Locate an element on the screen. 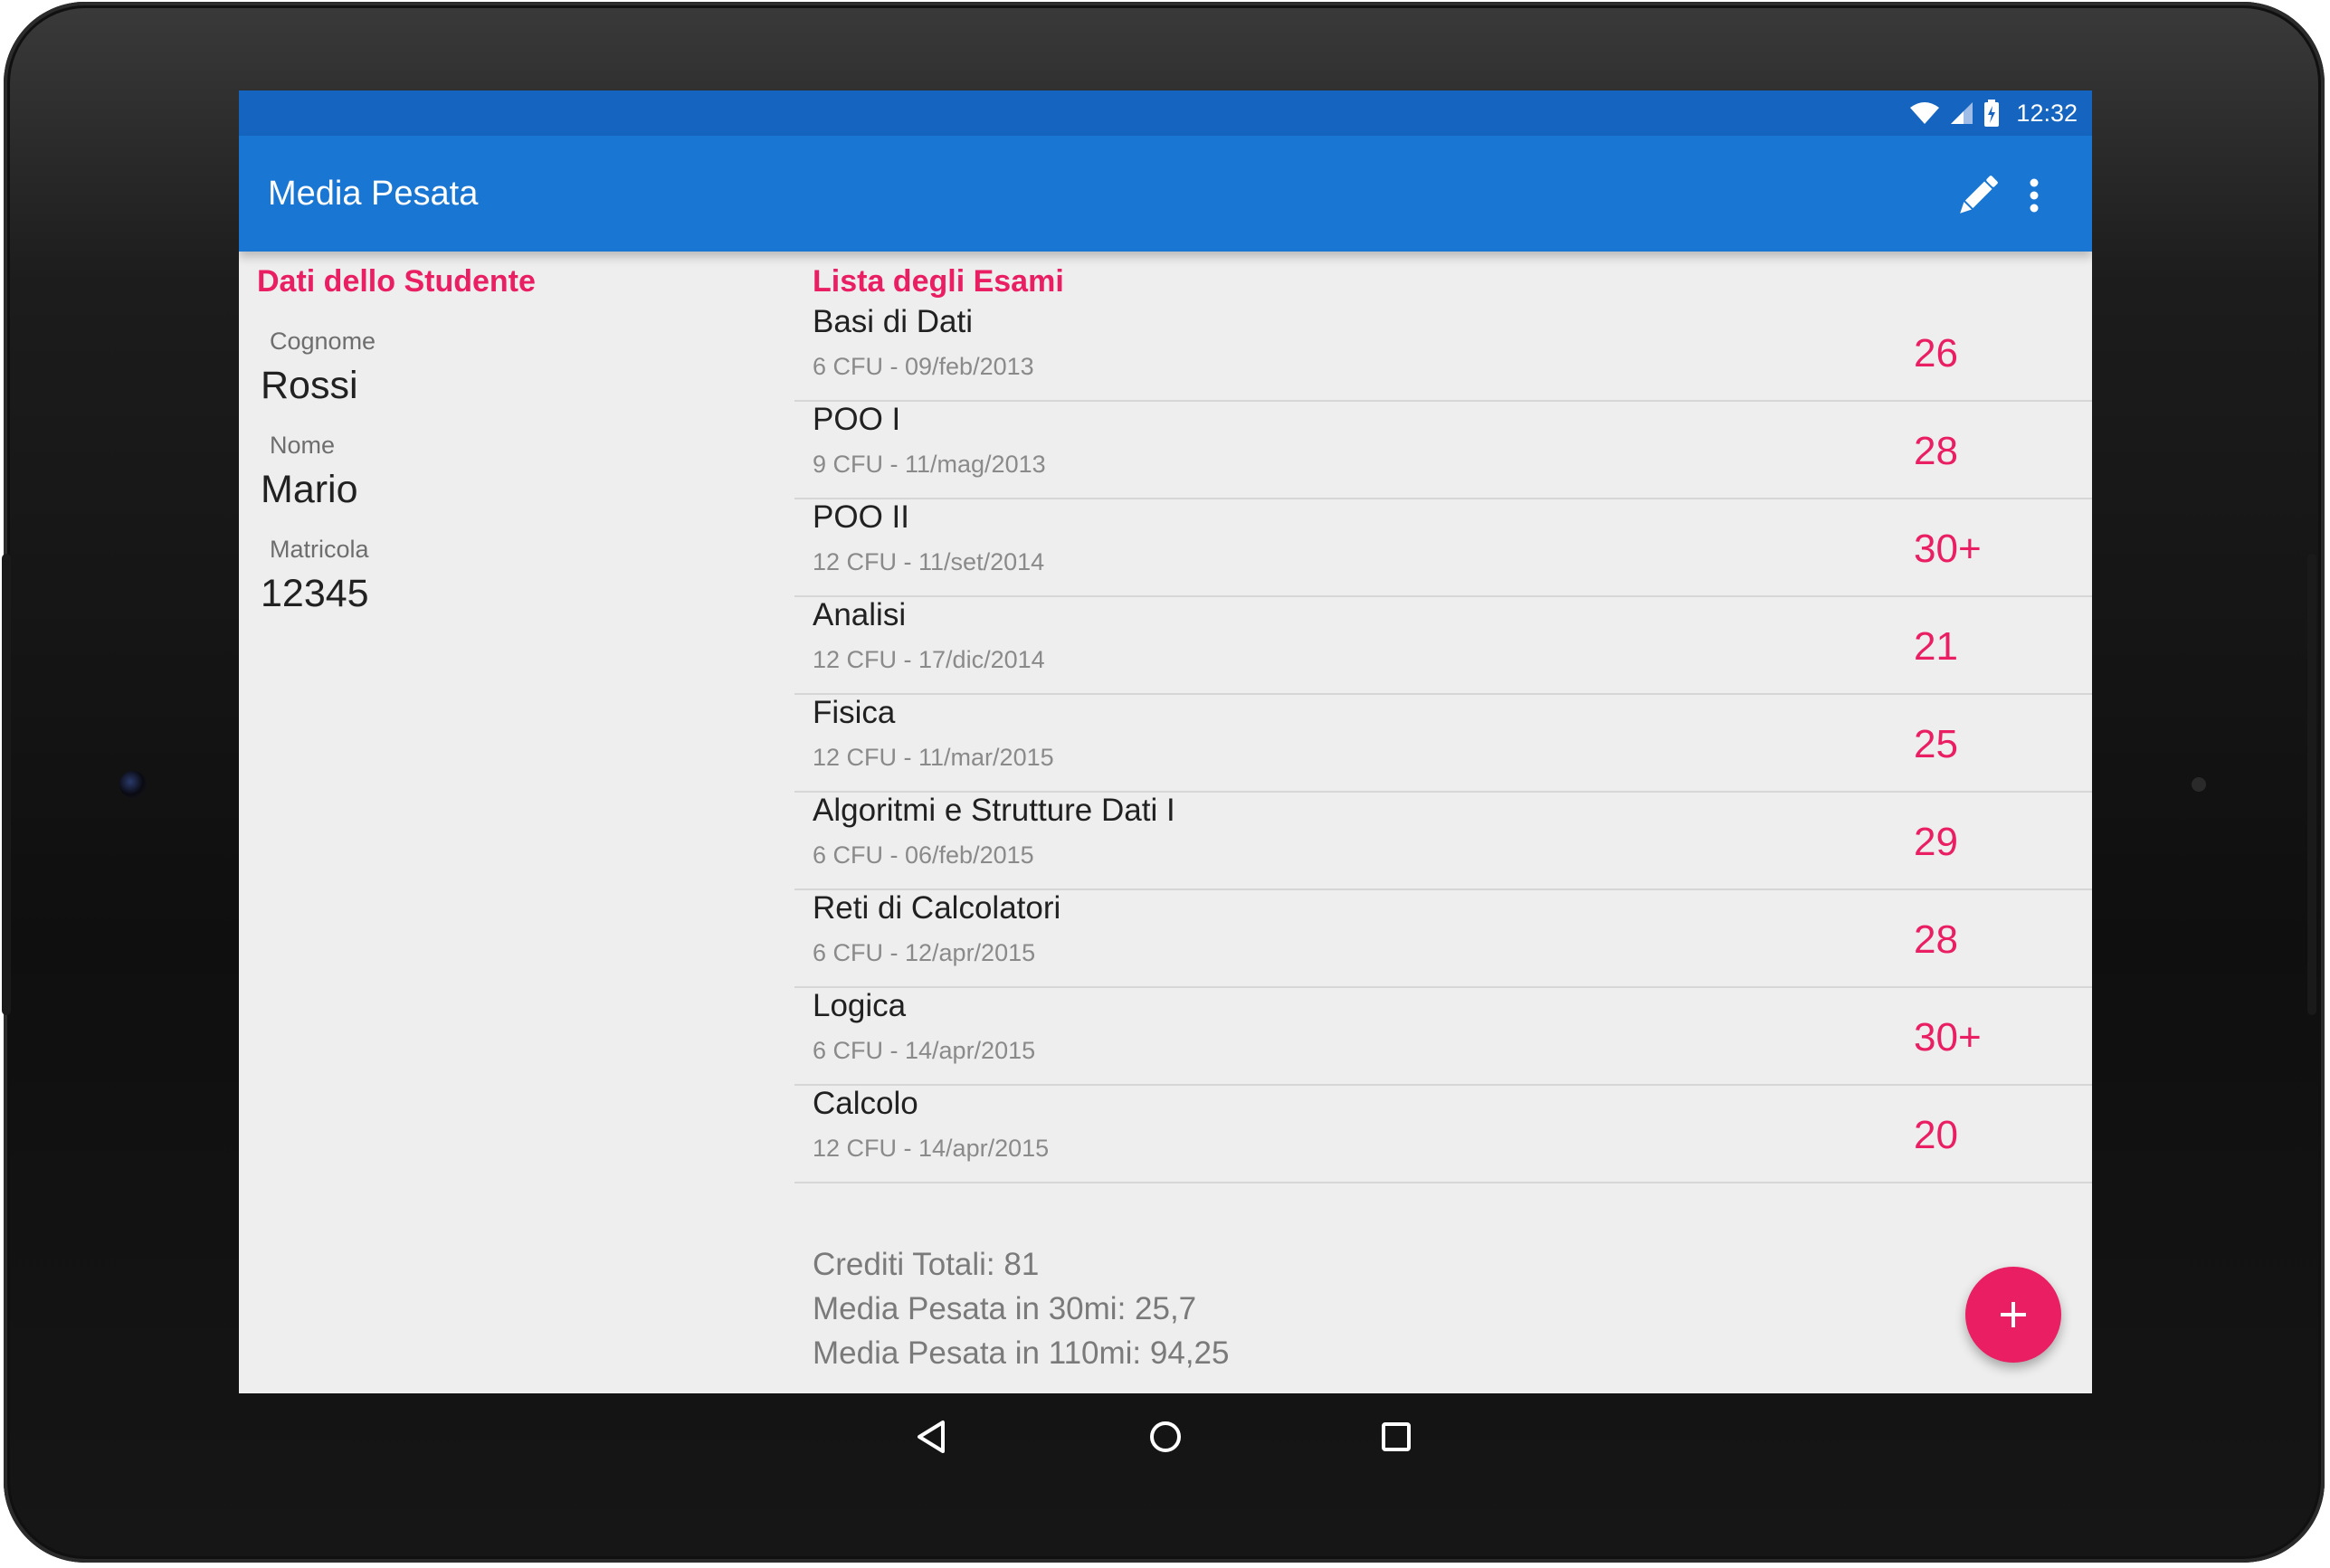  exam-detail: 9 CFU - 11/mag/2013 is located at coordinates (930, 464).